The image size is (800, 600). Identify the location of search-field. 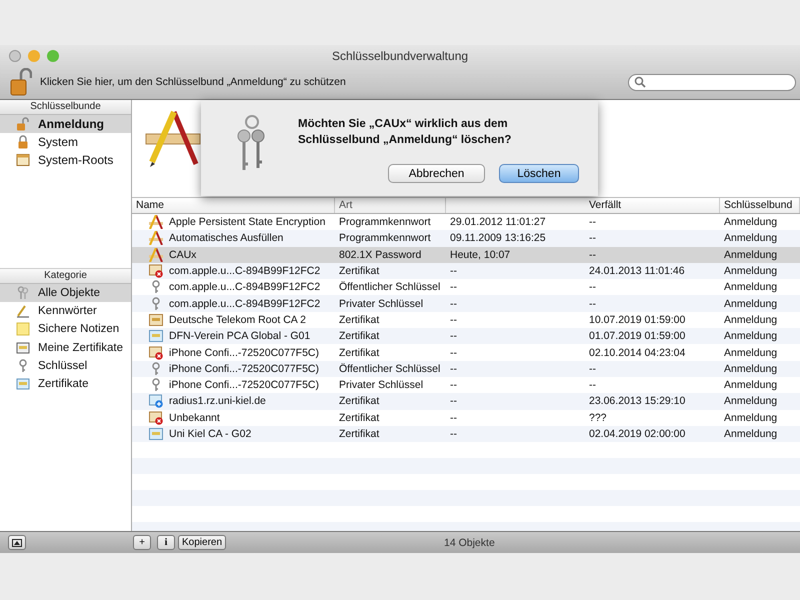
(712, 82).